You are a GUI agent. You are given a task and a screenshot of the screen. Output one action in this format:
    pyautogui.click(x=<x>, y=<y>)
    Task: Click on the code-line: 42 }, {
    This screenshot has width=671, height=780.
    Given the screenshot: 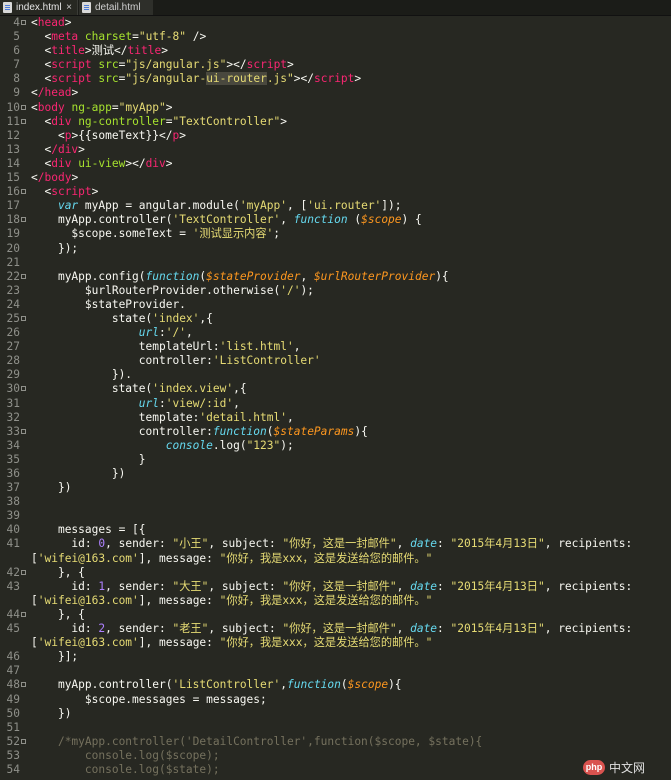 What is the action you would take?
    pyautogui.click(x=45, y=572)
    